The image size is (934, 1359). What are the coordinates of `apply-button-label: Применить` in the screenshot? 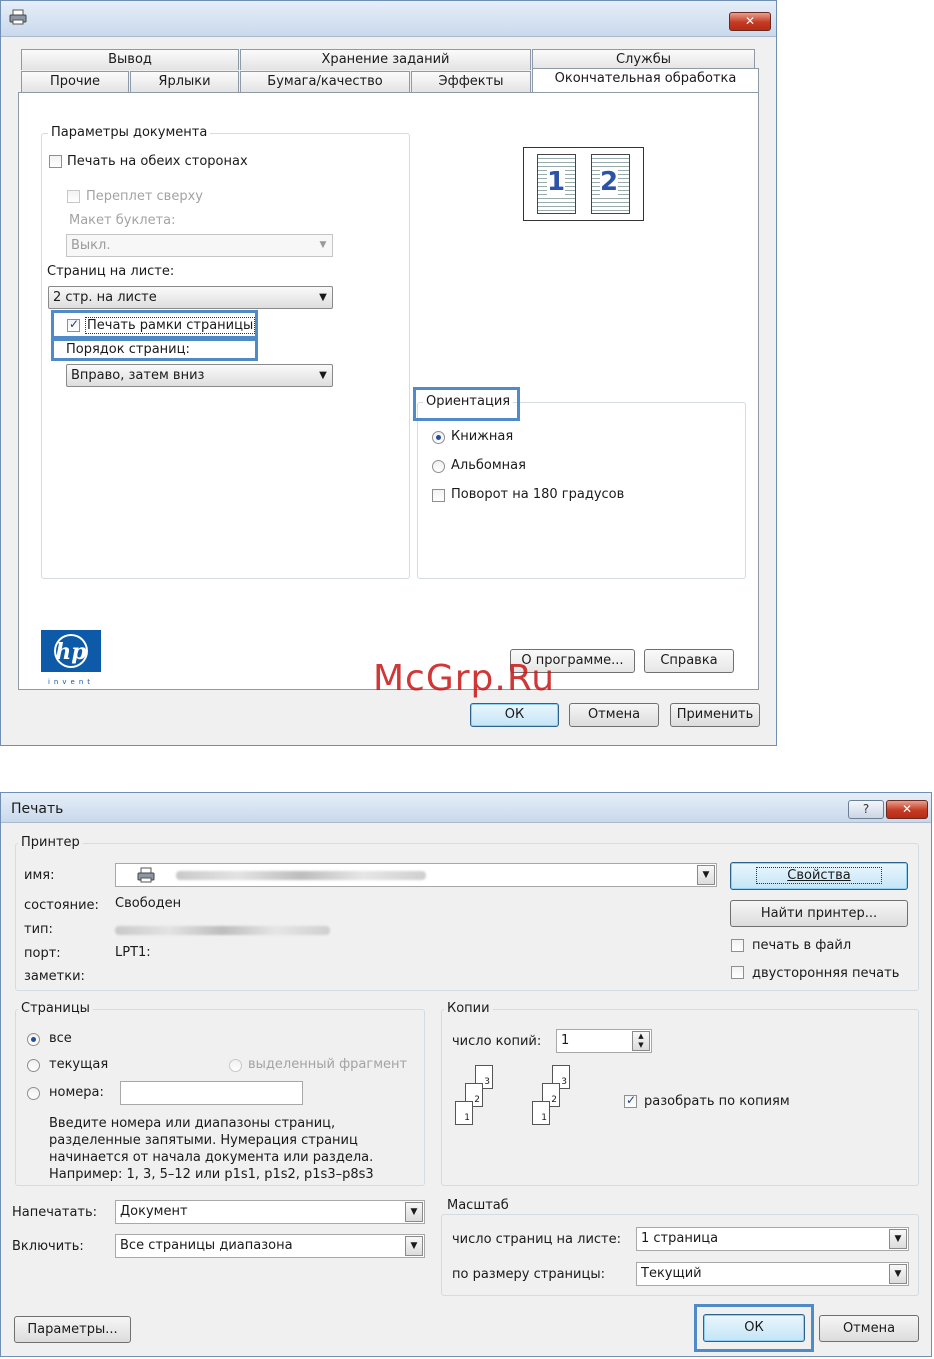 It's located at (715, 714).